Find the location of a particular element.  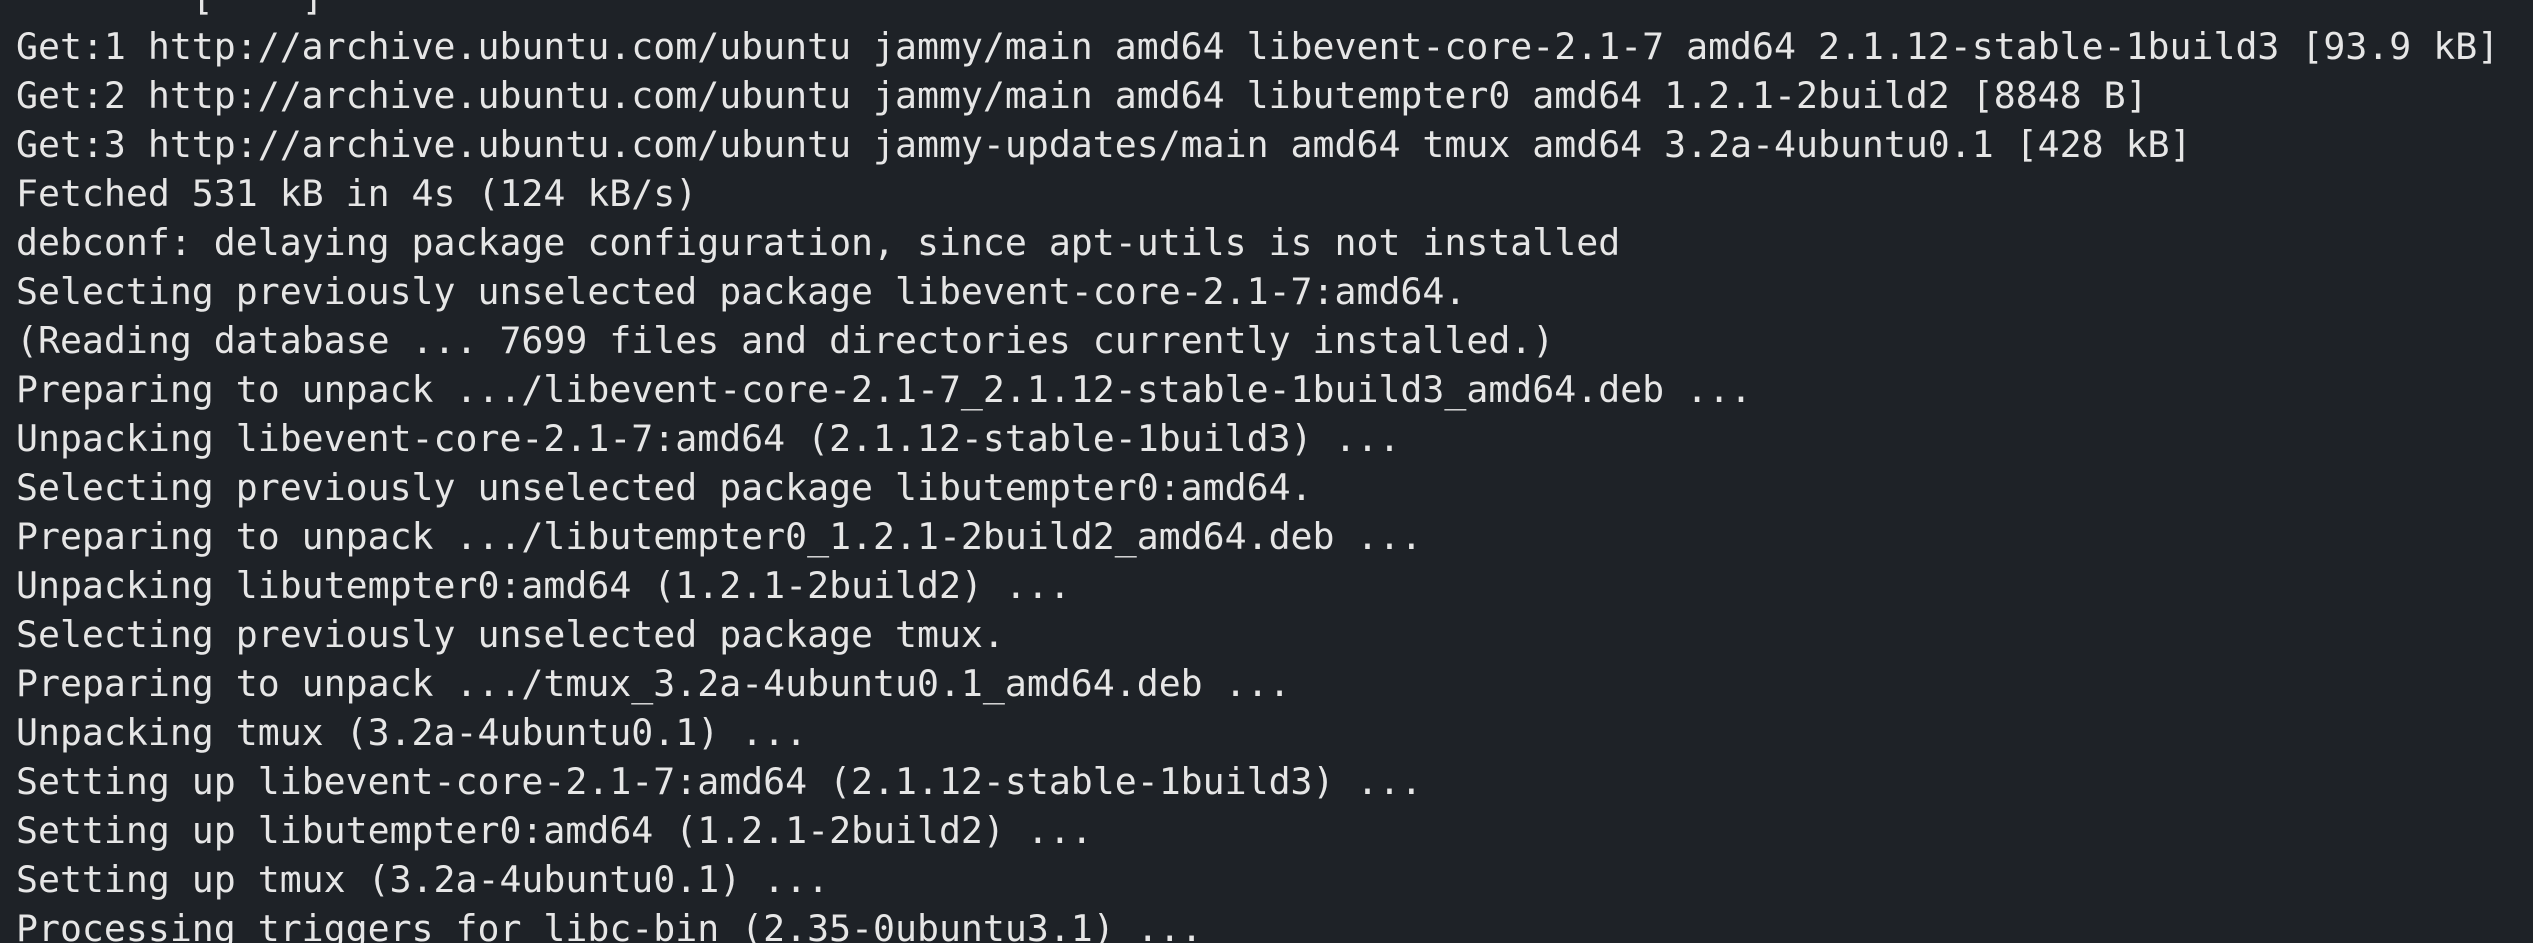

terminal-line: Fetched 531 kB in 4s (124 kB/s) is located at coordinates (357, 193).